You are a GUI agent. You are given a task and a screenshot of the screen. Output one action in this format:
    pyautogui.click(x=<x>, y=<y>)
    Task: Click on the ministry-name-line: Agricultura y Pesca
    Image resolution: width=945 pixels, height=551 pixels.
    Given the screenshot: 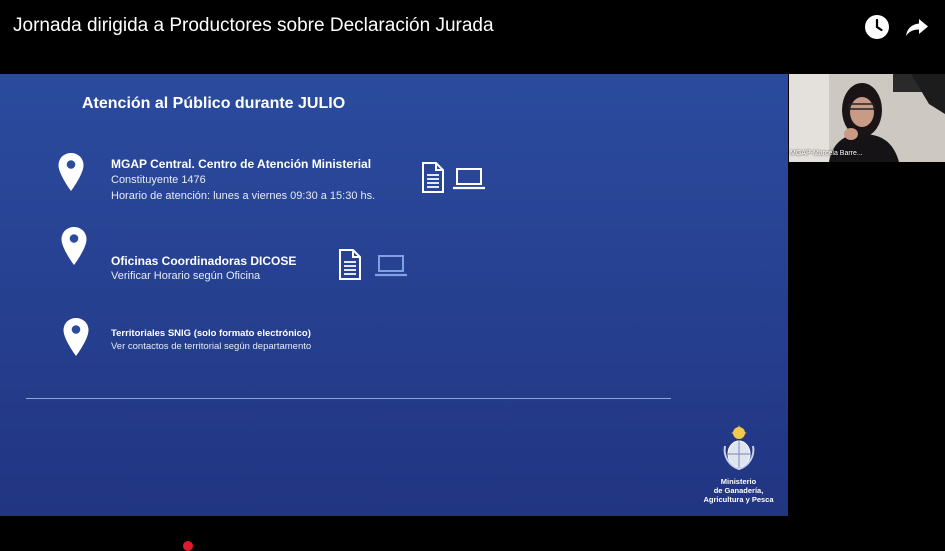 What is the action you would take?
    pyautogui.click(x=738, y=499)
    